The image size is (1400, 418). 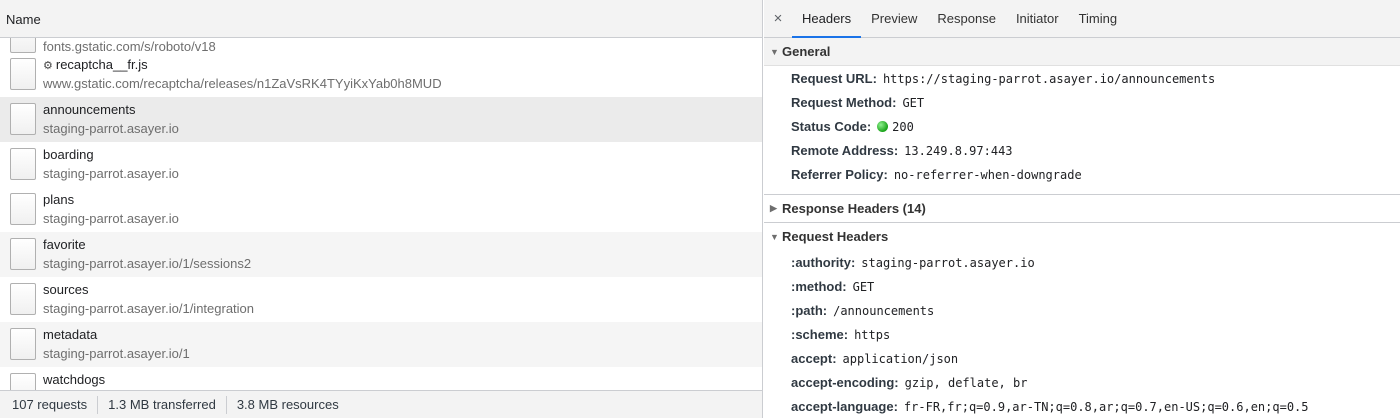 I want to click on request-row-metadata: metadata staging-parrot.asayer.io/1, so click(x=381, y=344).